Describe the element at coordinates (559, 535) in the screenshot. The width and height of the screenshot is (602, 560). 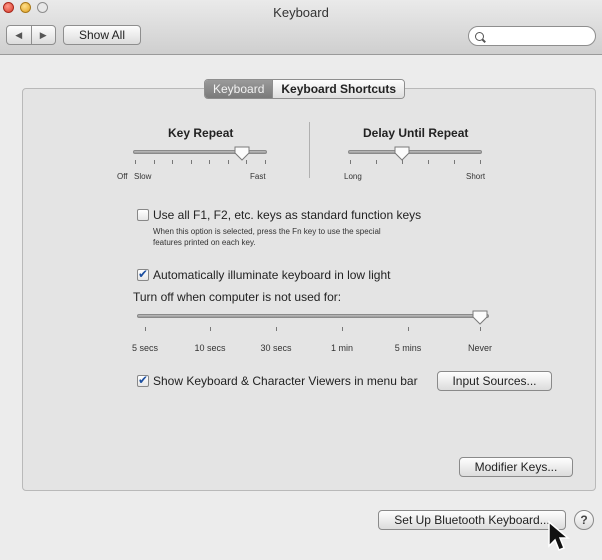
I see `mouse-pointer-icon` at that location.